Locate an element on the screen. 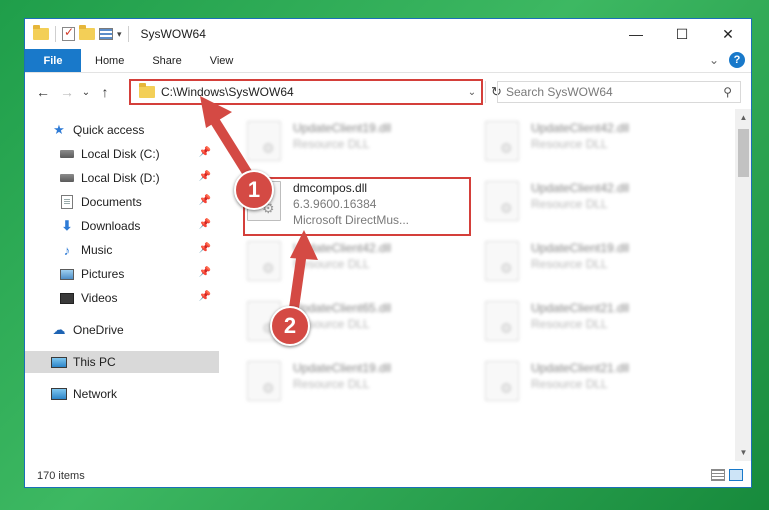 The height and width of the screenshot is (510, 769). expand-ribbon-icon: ⌄ is located at coordinates (714, 60).